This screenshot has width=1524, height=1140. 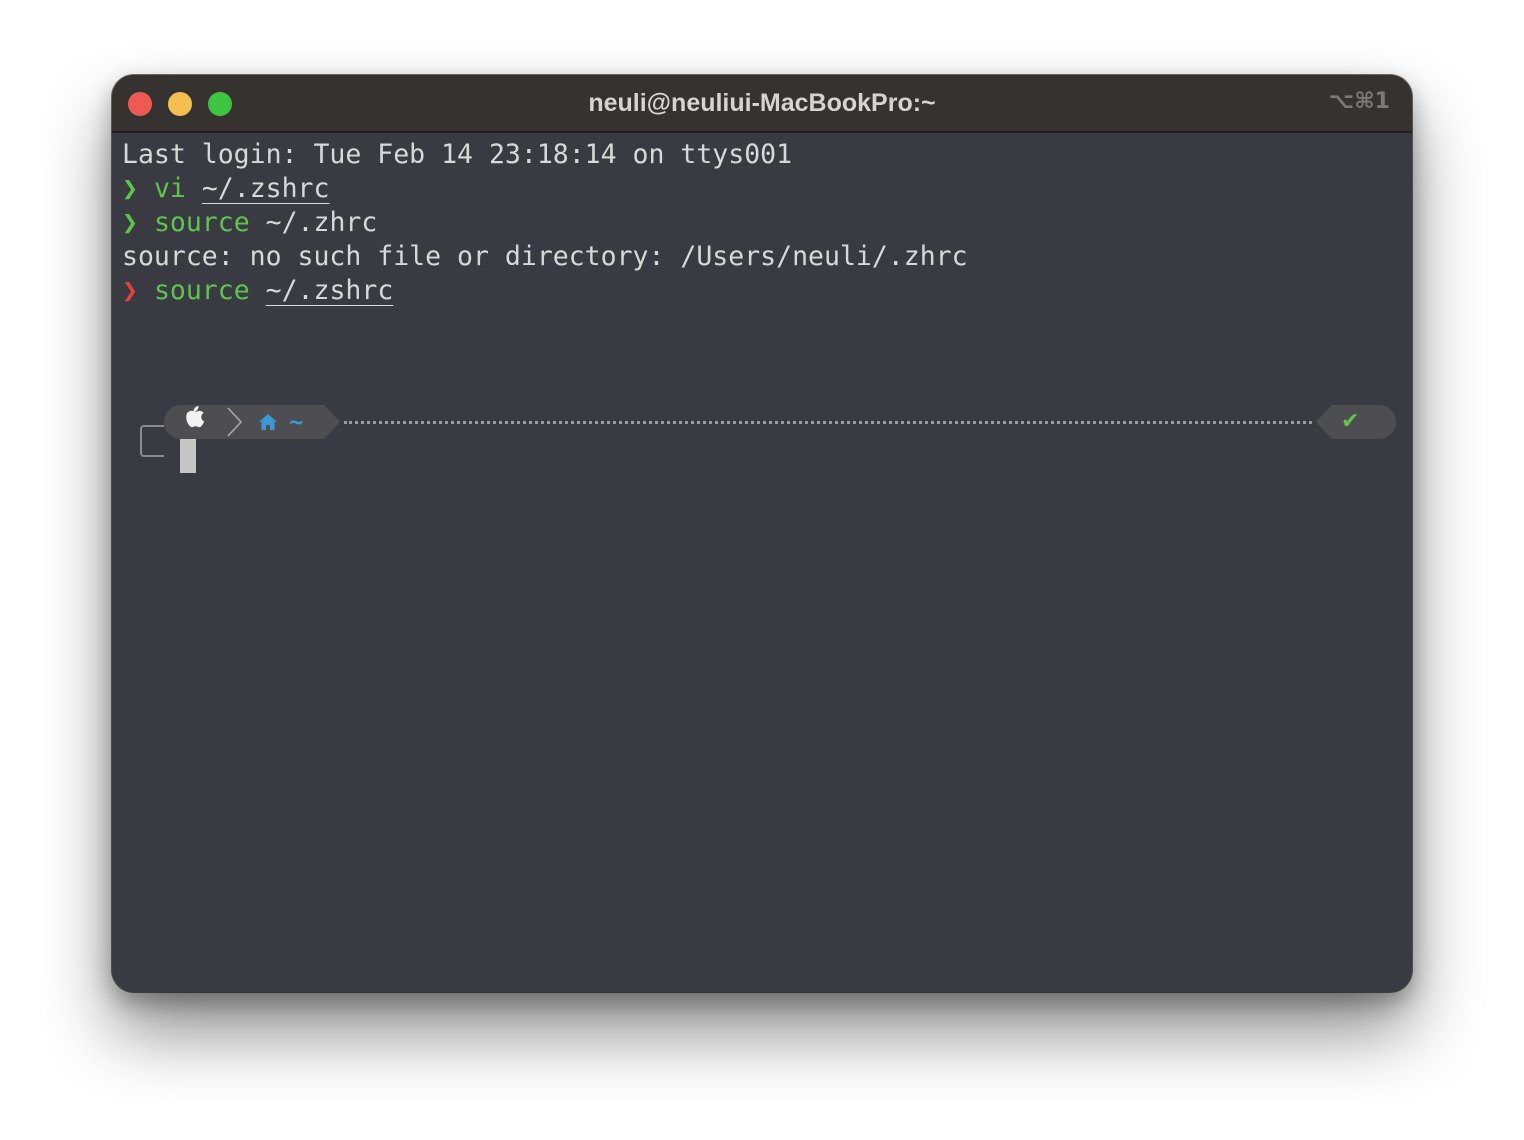 What do you see at coordinates (296, 422) in the screenshot?
I see `current-directory: ~` at bounding box center [296, 422].